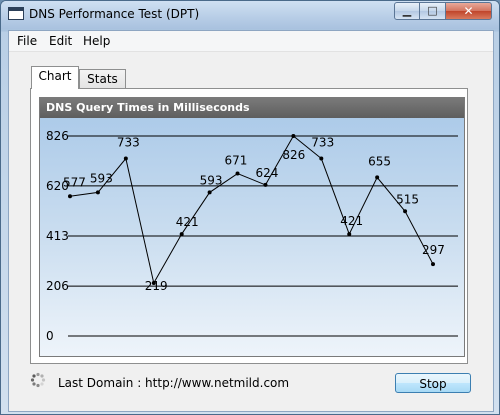 The width and height of the screenshot is (500, 415). I want to click on stop-button: Stop, so click(433, 383).